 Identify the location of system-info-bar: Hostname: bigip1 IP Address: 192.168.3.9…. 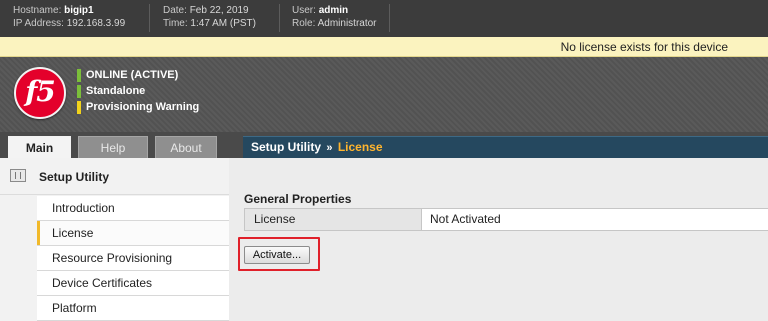
(384, 18).